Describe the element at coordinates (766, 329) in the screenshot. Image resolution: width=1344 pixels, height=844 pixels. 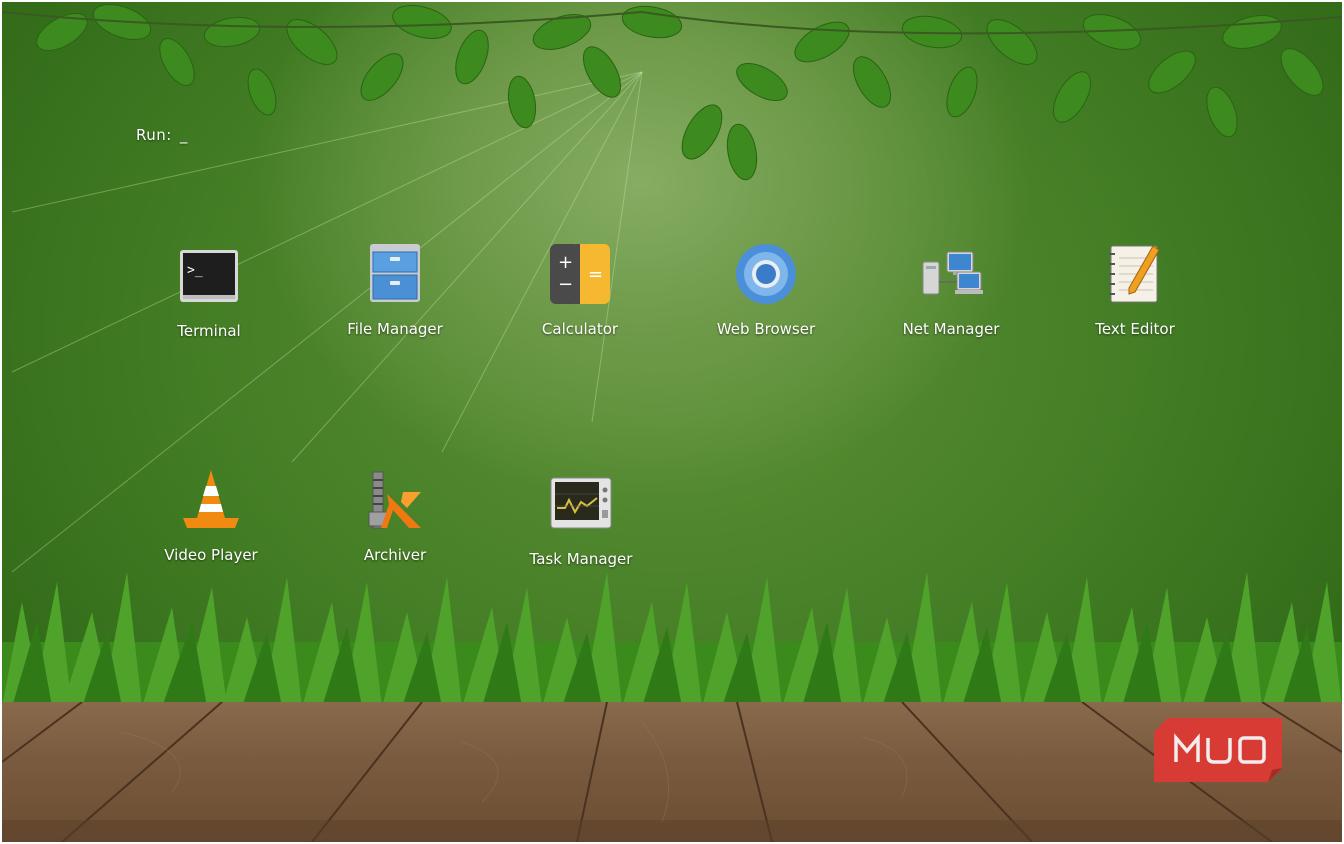
I see `app-label: Web Browser` at that location.